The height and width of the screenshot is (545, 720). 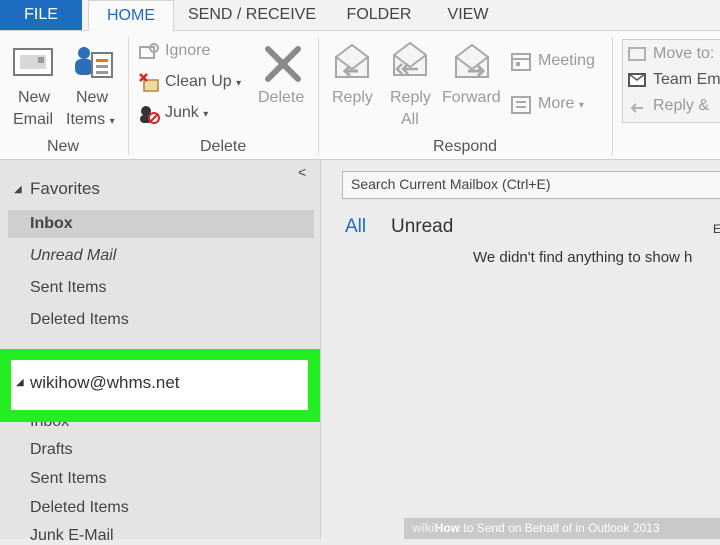 What do you see at coordinates (105, 382) in the screenshot?
I see `account-name: wikihow@whms.net` at bounding box center [105, 382].